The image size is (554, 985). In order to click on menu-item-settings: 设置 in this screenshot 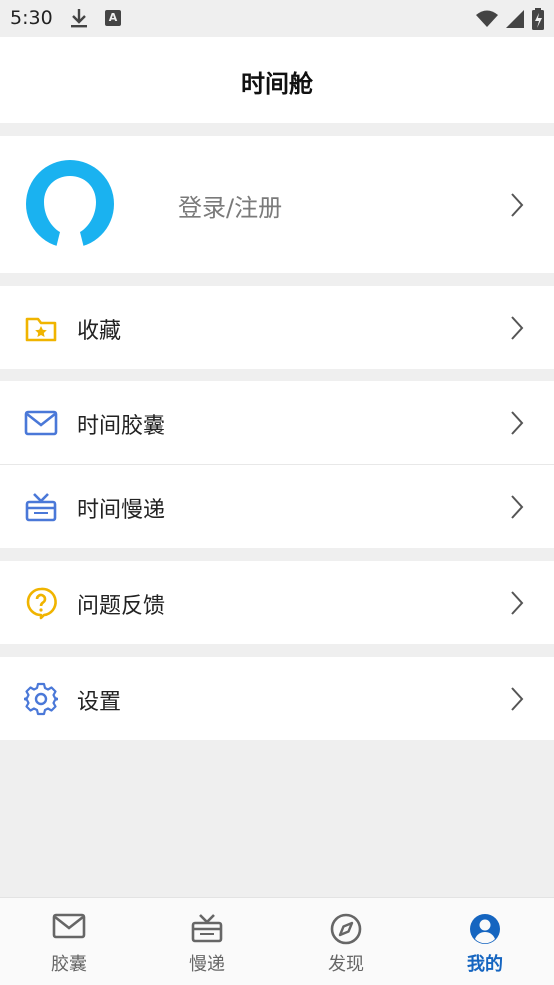, I will do `click(277, 698)`.